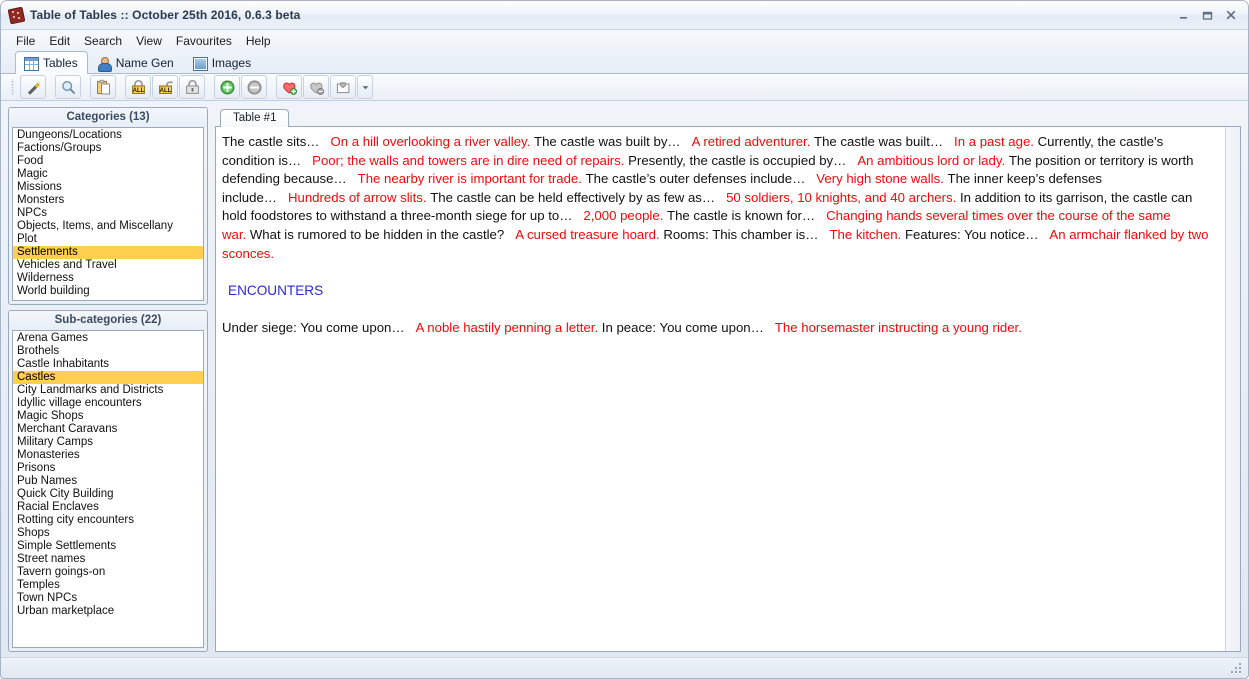 The height and width of the screenshot is (679, 1249). I want to click on subcategories-title: Sub-categories (22), so click(108, 320).